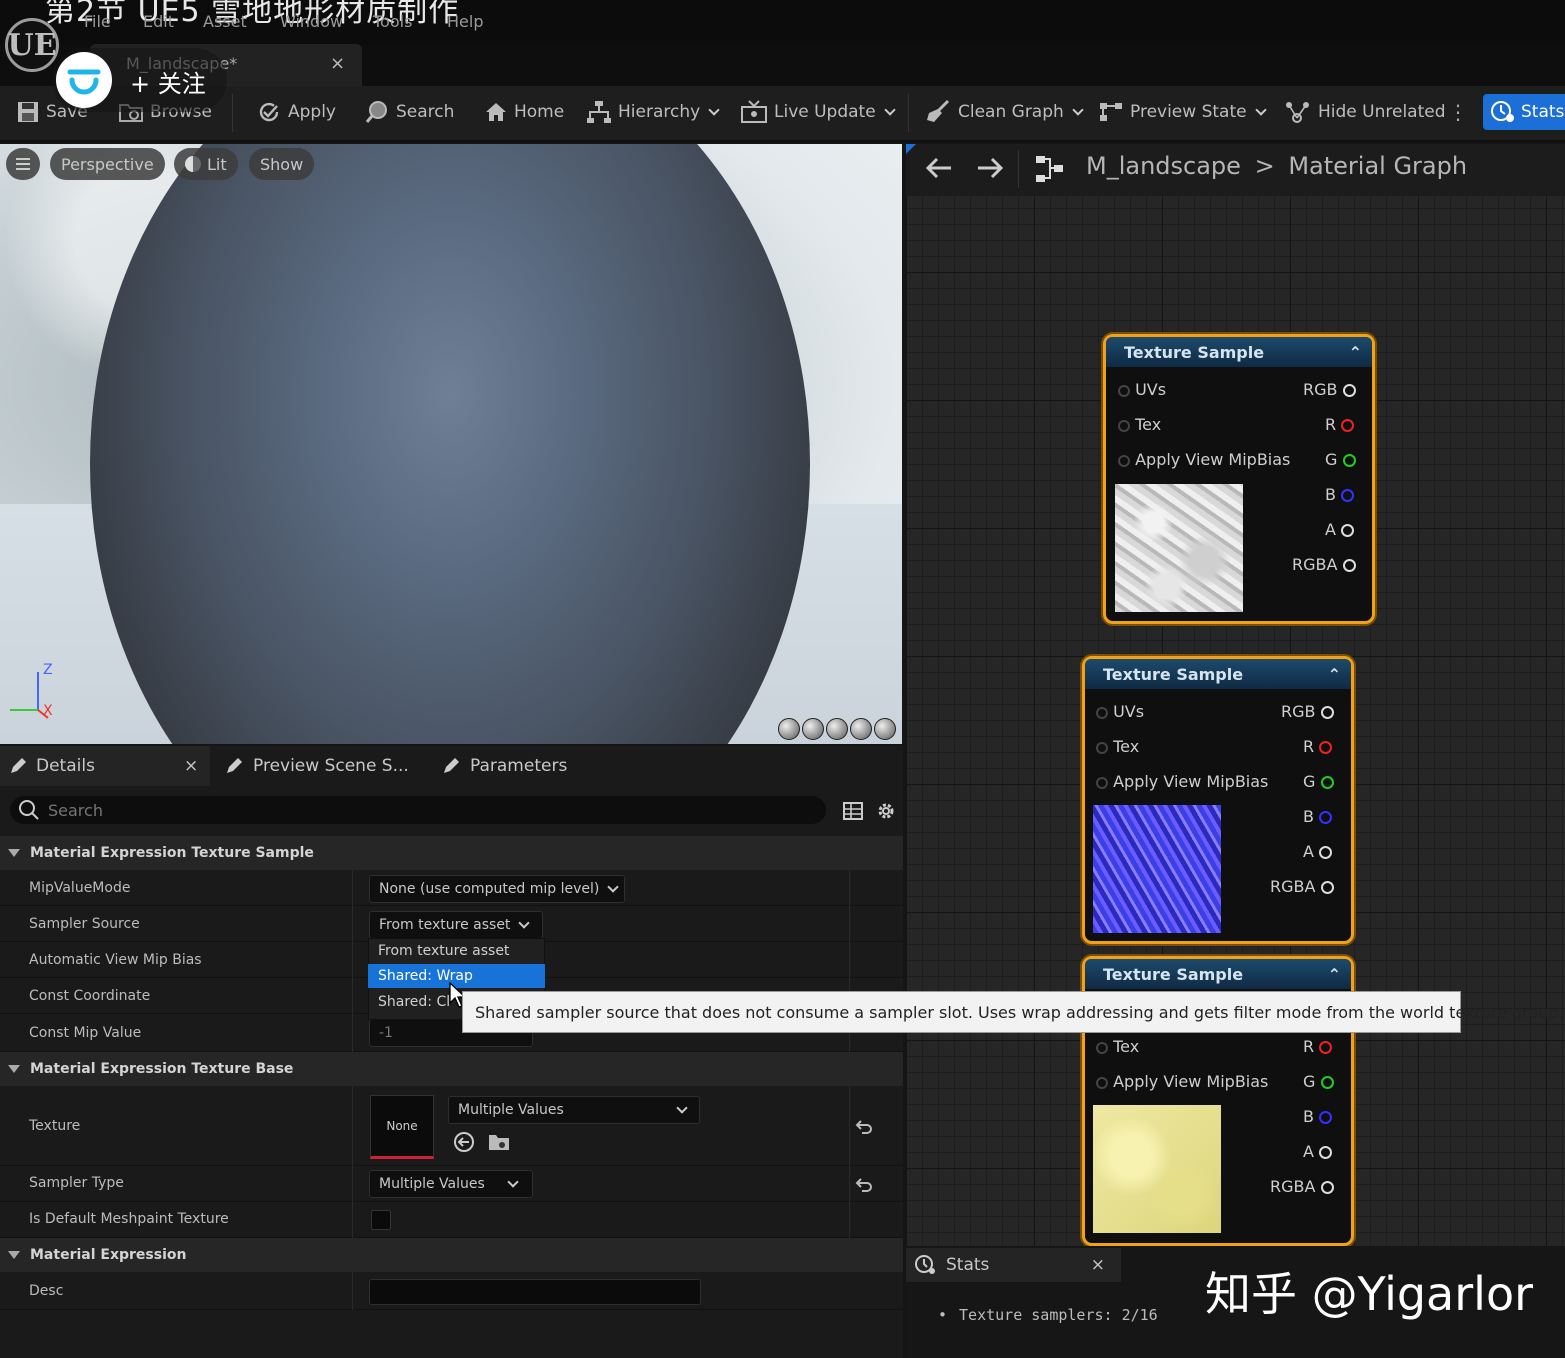  Describe the element at coordinates (1315, 564) in the screenshot. I see `pin-label: RGBA` at that location.